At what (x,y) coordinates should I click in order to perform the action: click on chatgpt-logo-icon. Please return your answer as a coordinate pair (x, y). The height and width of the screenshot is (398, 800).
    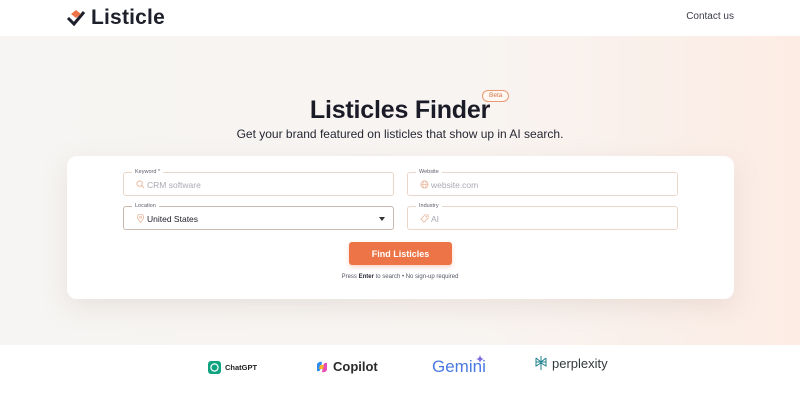
    Looking at the image, I should click on (214, 367).